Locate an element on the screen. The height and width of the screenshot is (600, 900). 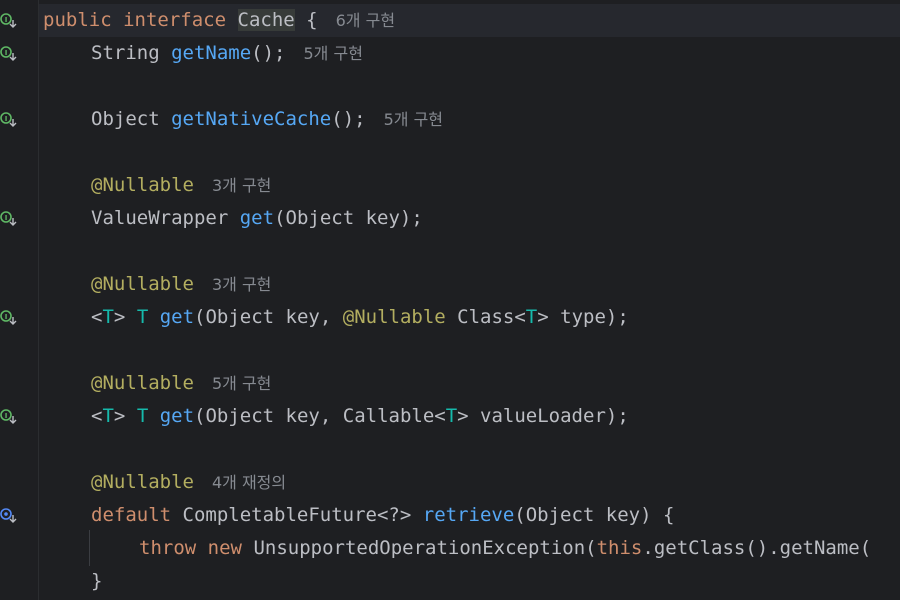
method-params: (Object key); is located at coordinates (348, 218).